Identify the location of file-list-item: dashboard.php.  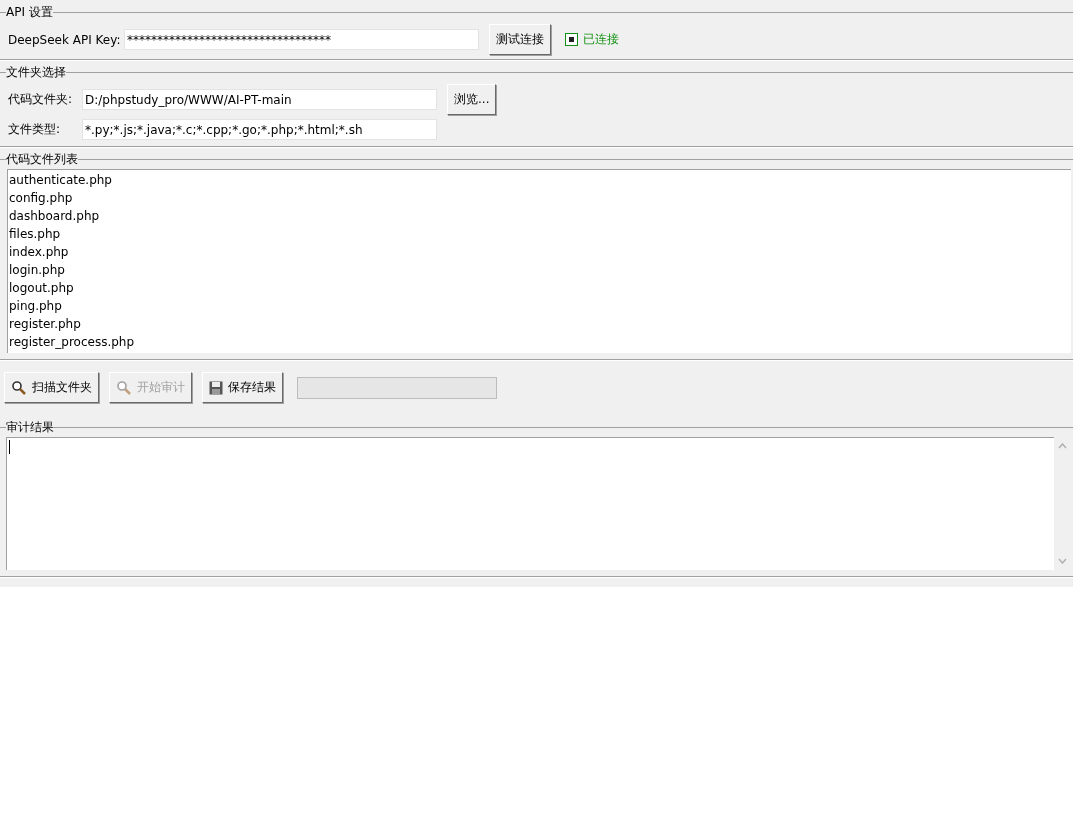
(539, 216).